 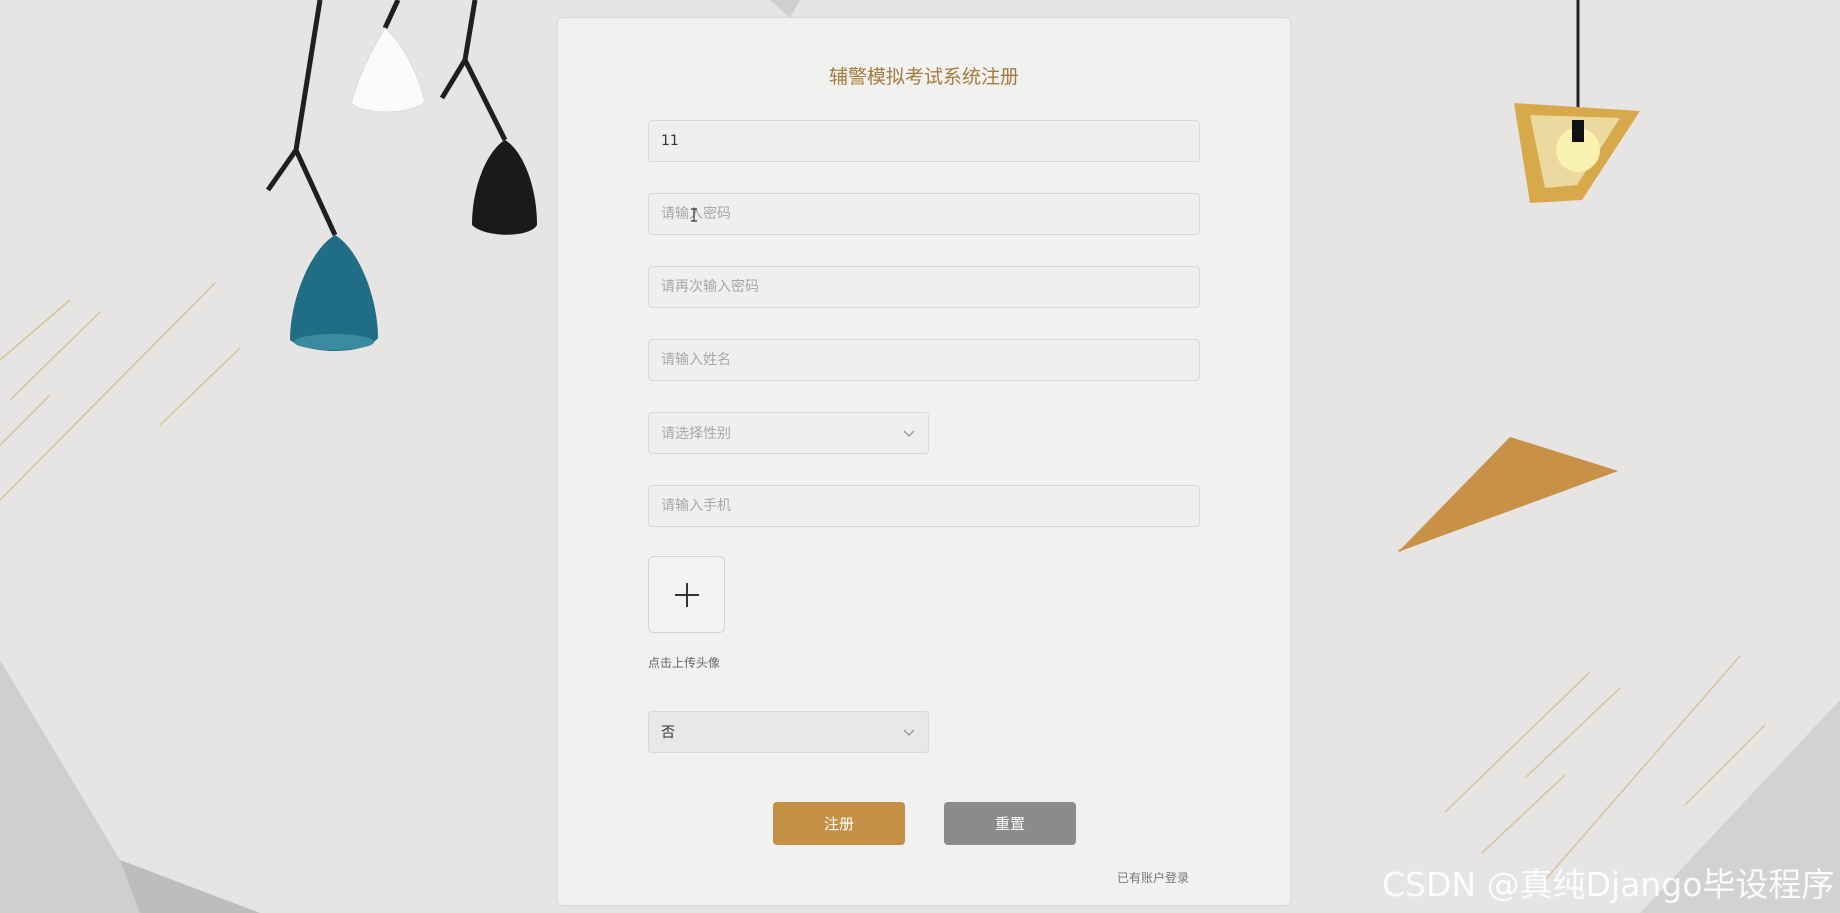 What do you see at coordinates (401, 176) in the screenshot?
I see `pendant-lamps` at bounding box center [401, 176].